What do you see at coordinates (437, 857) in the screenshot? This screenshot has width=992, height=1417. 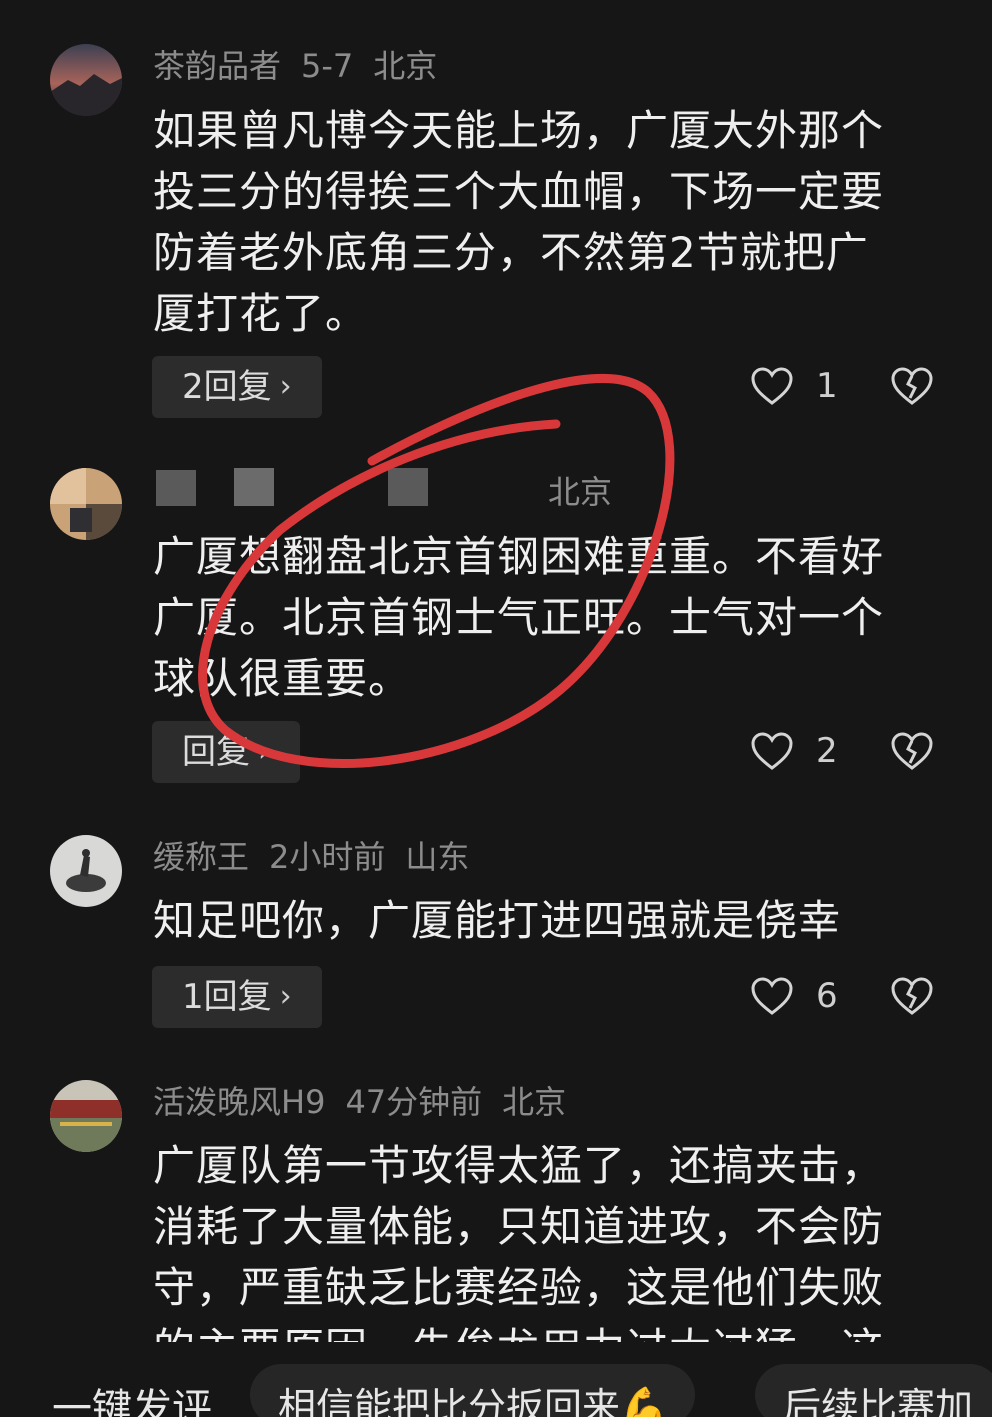 I see `location: 山东` at bounding box center [437, 857].